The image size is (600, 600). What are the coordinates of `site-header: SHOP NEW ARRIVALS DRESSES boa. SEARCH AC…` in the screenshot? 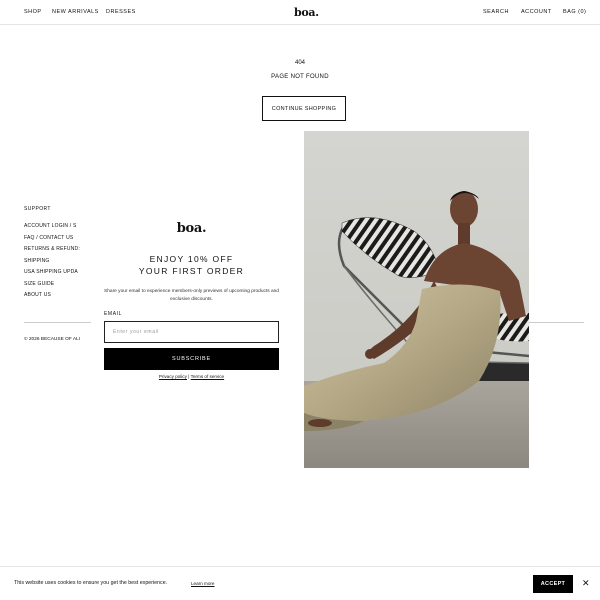 It's located at (300, 12).